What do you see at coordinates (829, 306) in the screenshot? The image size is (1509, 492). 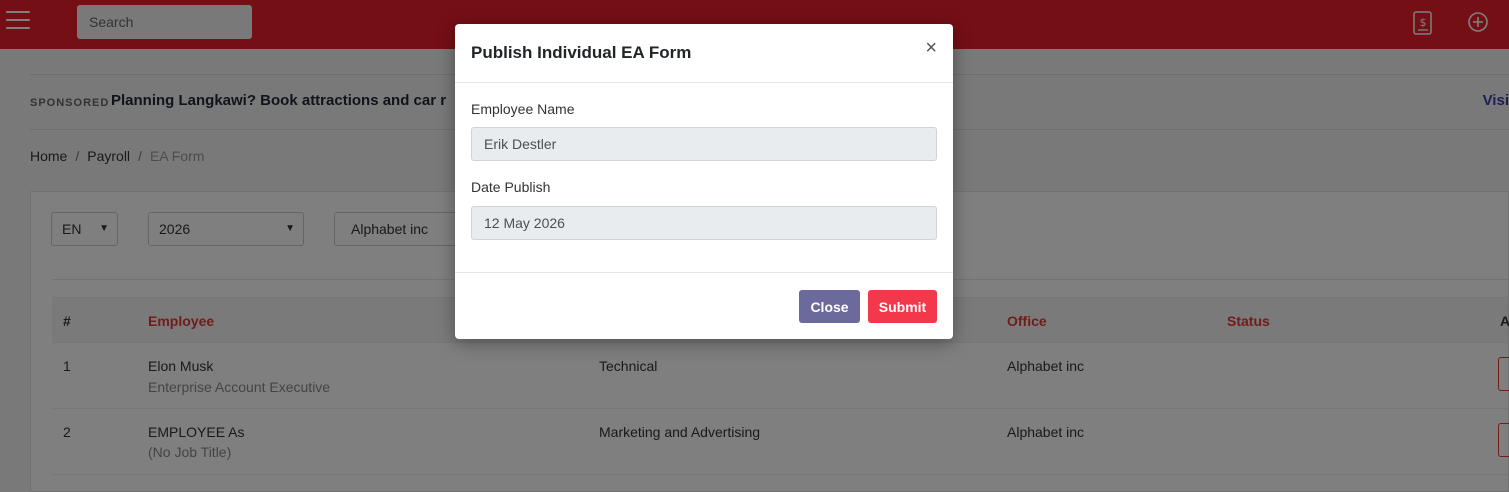 I see `close-button: Close` at bounding box center [829, 306].